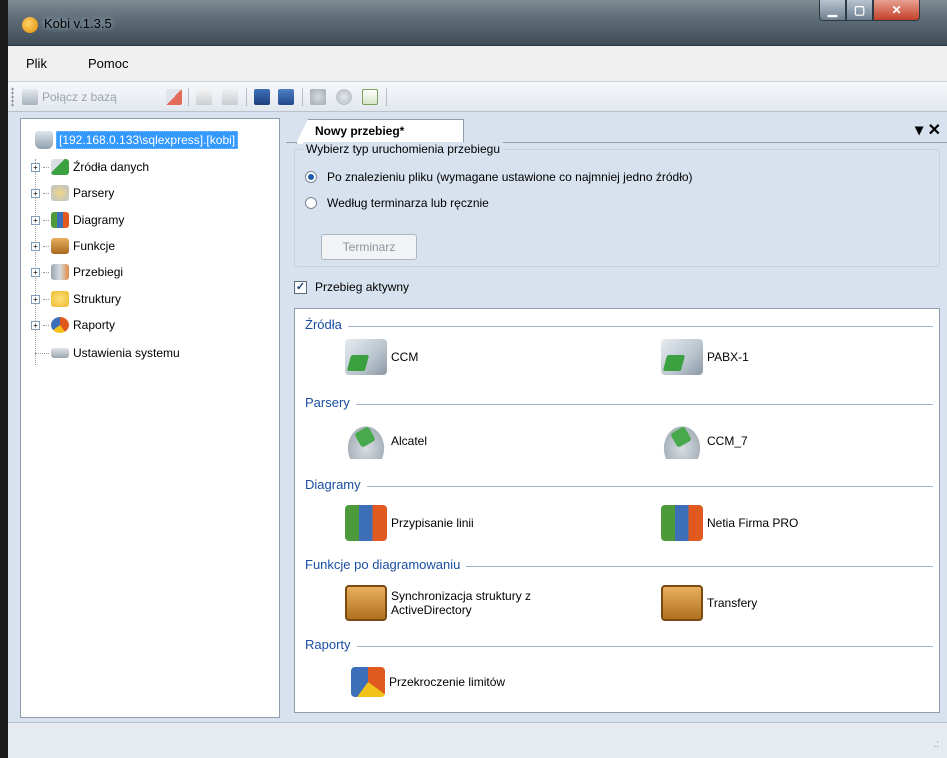 The height and width of the screenshot is (758, 947). Describe the element at coordinates (330, 402) in the screenshot. I see `section-heading: Parsery` at that location.